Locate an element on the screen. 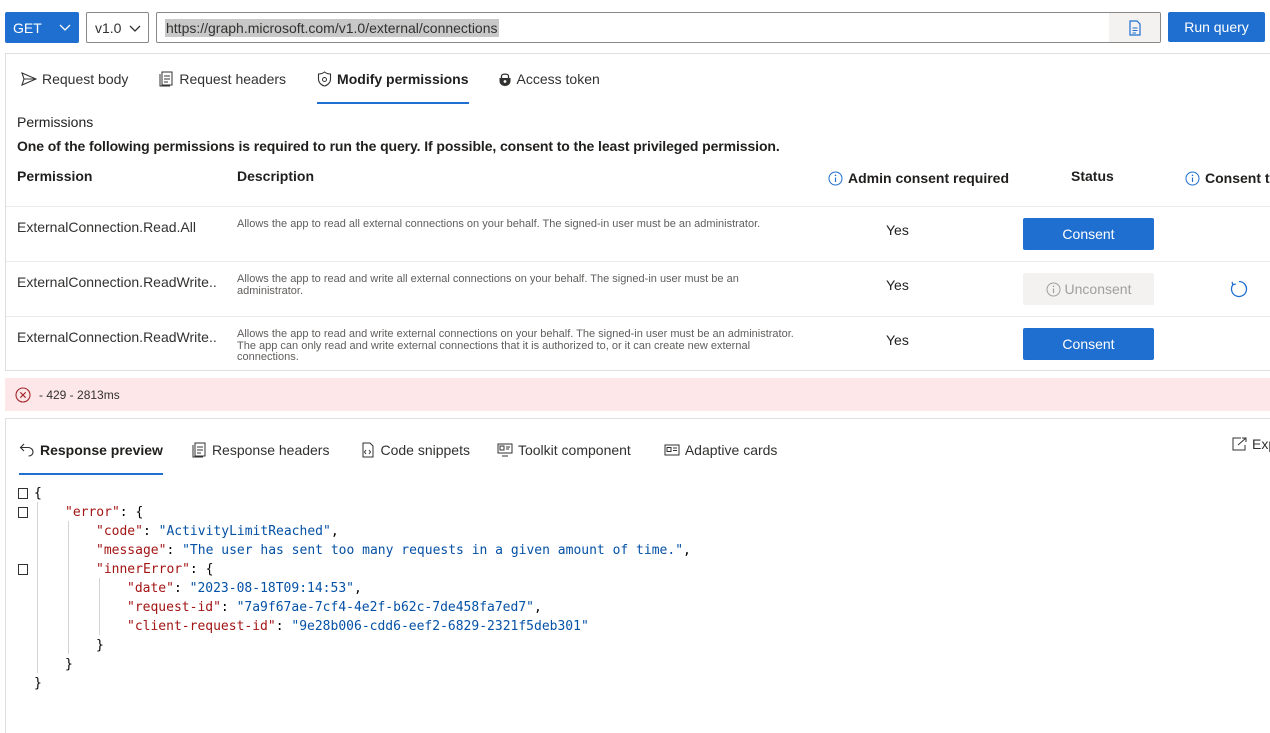 Image resolution: width=1270 pixels, height=733 pixels. permissions-title: Permissions is located at coordinates (55, 122).